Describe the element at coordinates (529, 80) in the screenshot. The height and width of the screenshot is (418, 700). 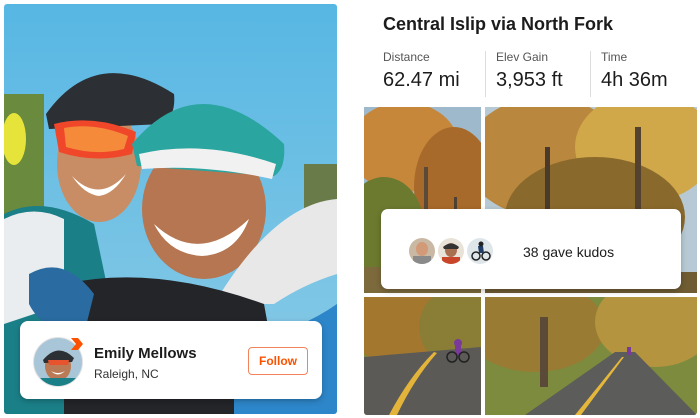
I see `stat-elev-gain-value: 3,953 ft` at that location.